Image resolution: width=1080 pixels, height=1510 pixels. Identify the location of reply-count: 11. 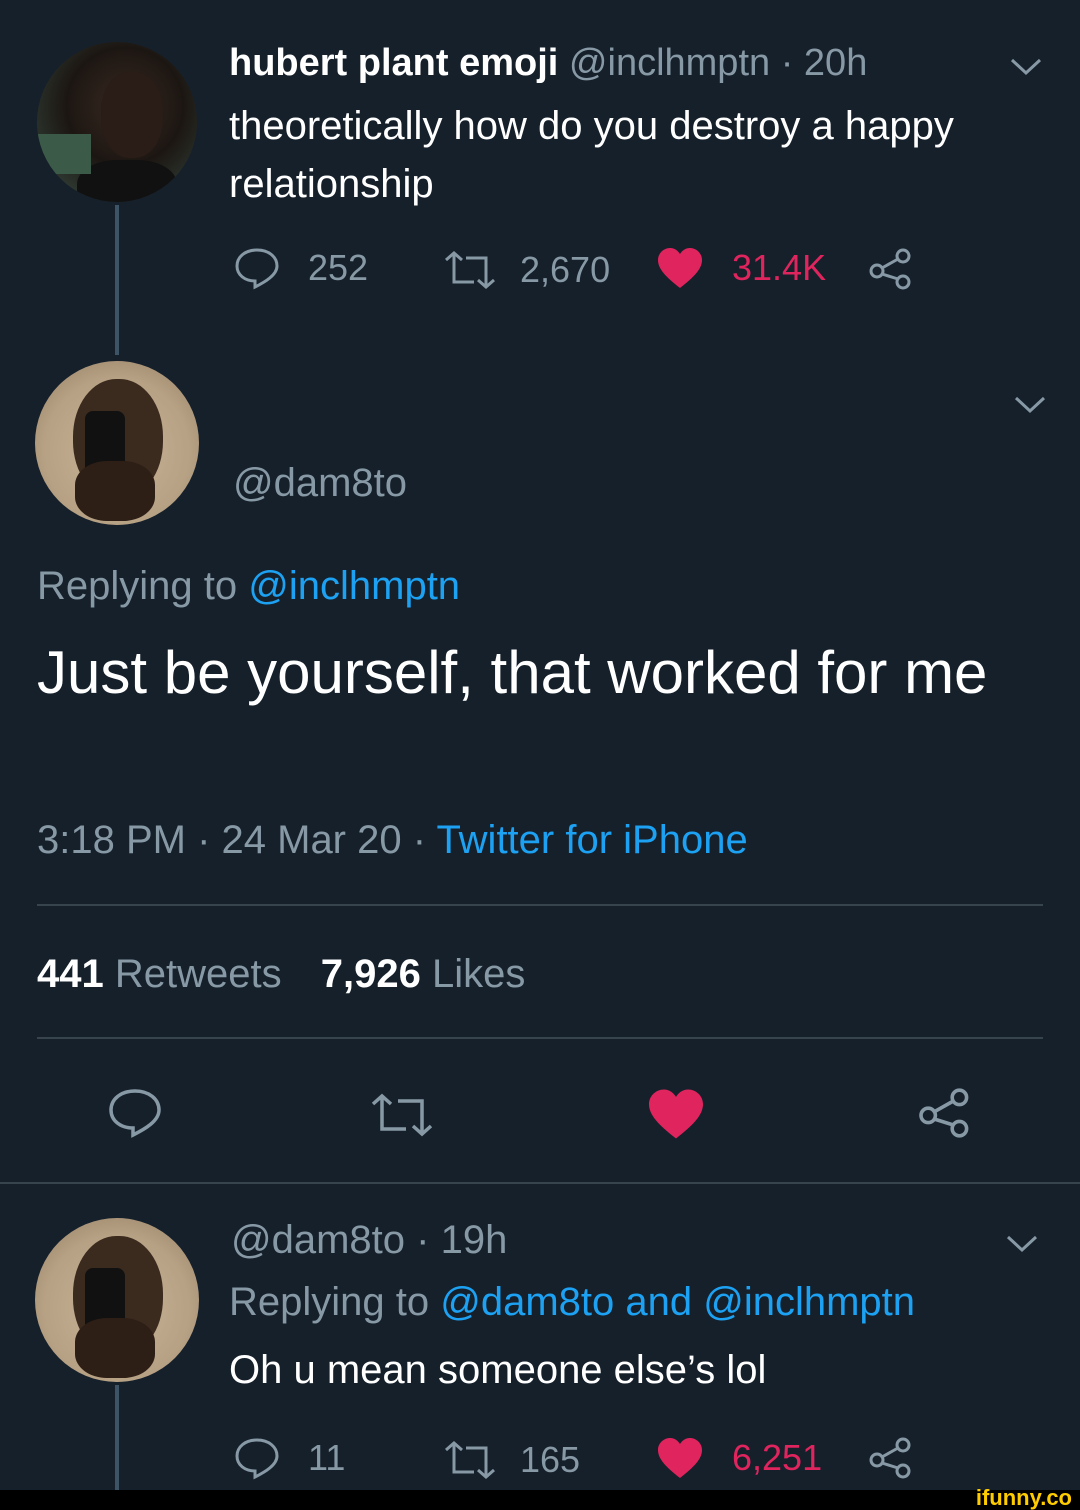
(327, 1457).